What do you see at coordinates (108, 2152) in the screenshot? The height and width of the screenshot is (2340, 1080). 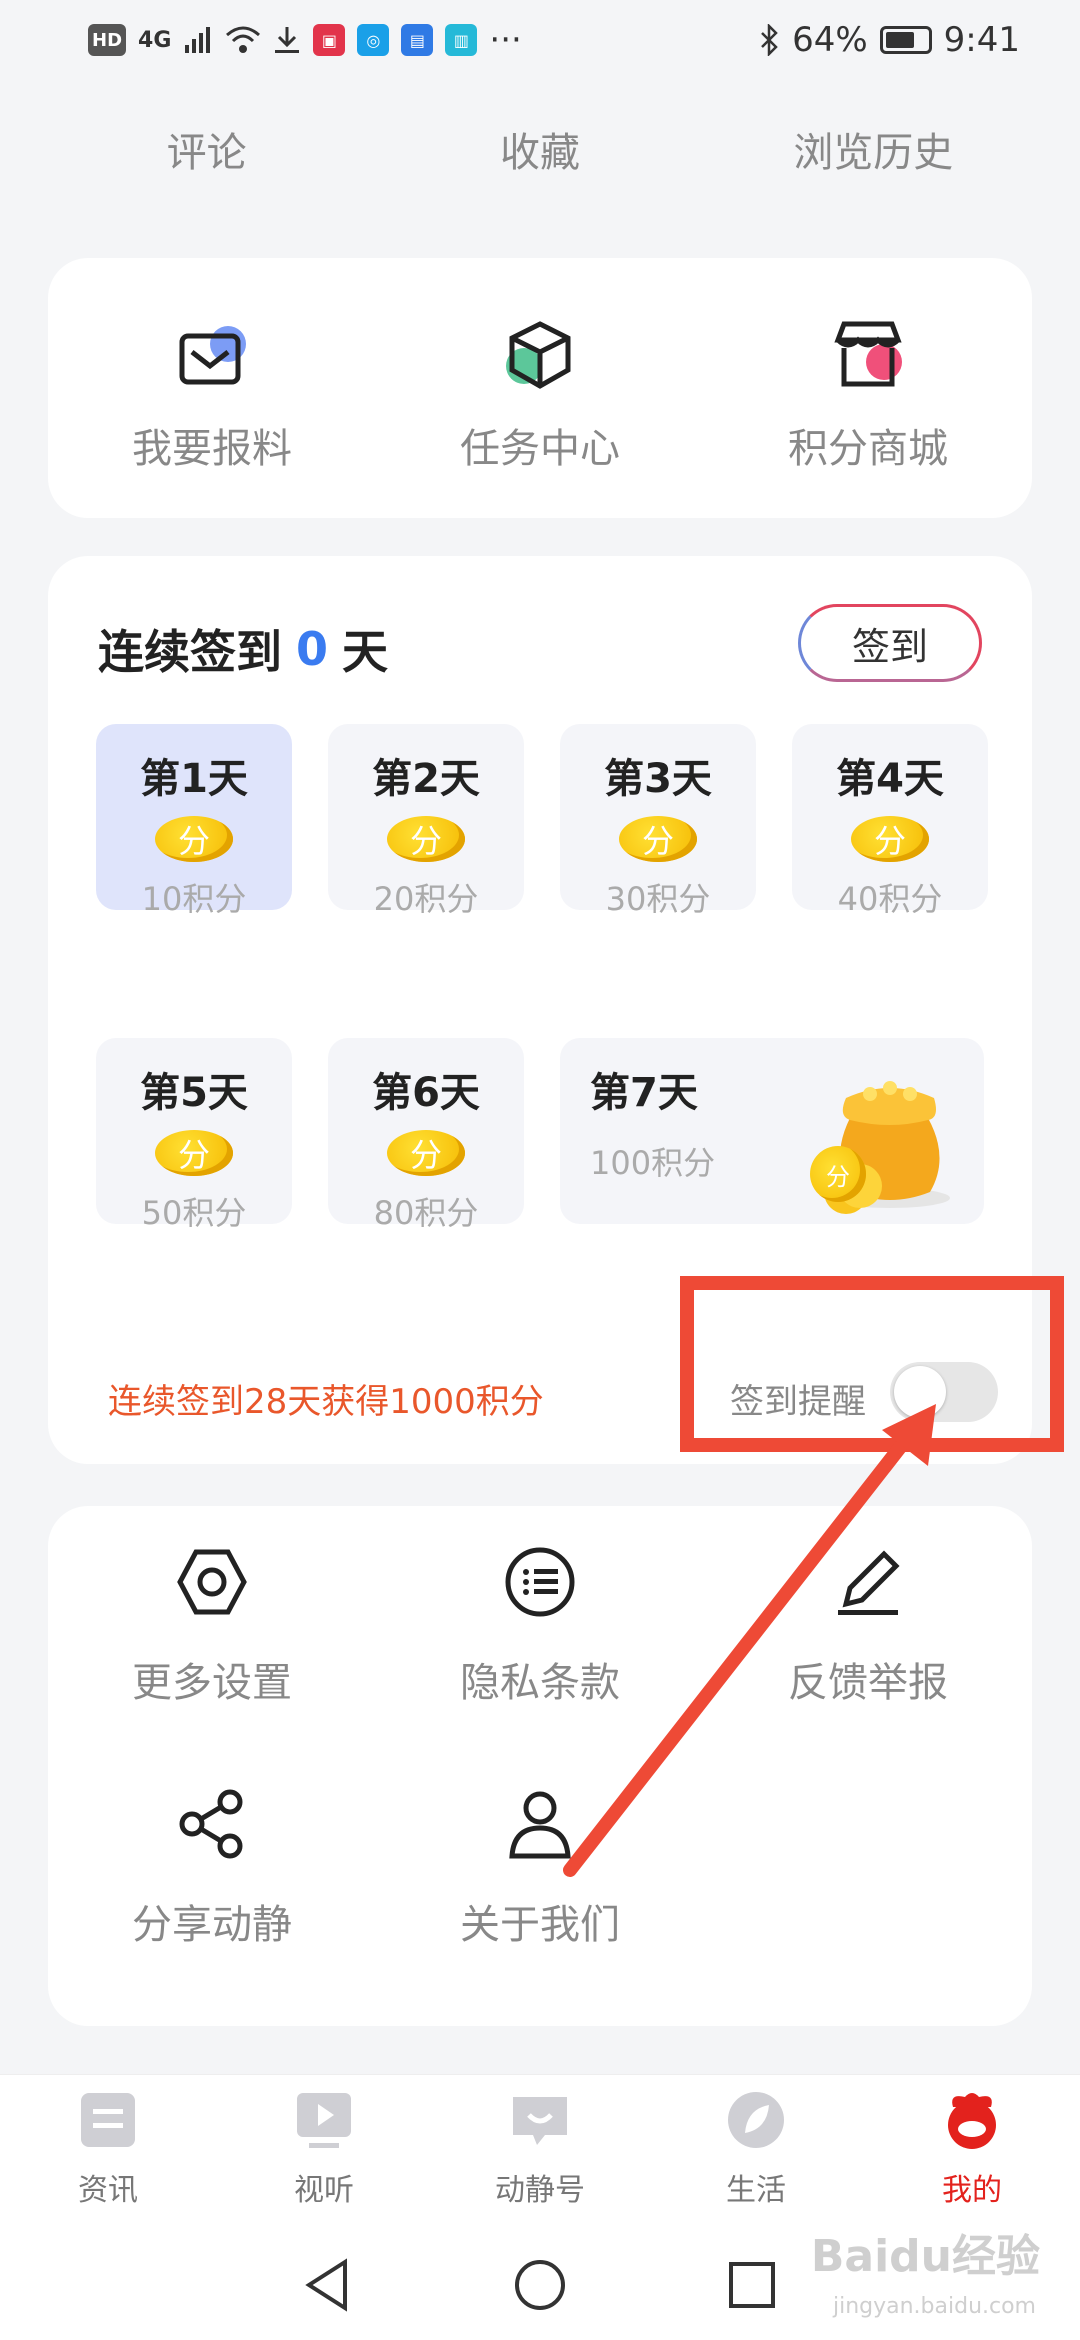 I see `nav-news: 资讯` at bounding box center [108, 2152].